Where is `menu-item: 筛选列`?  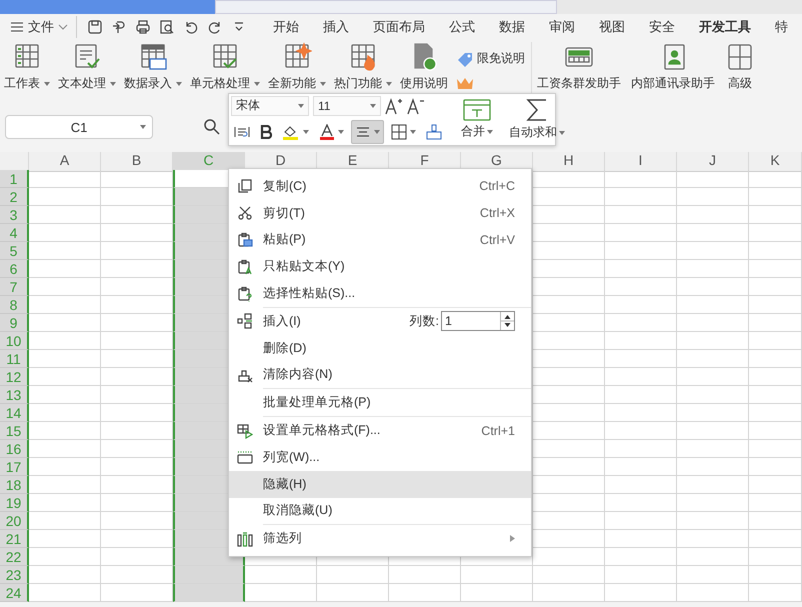
menu-item: 筛选列 is located at coordinates (380, 538).